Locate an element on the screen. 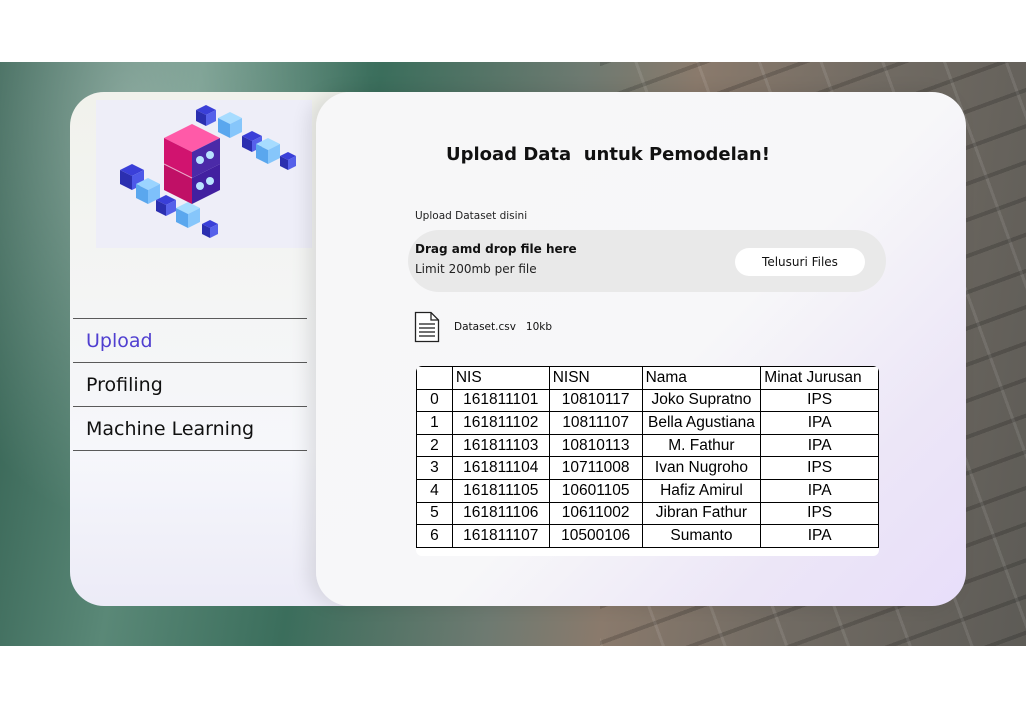  table-row: 0 161811101 10810117 Joko Supratno IPS is located at coordinates (647, 400).